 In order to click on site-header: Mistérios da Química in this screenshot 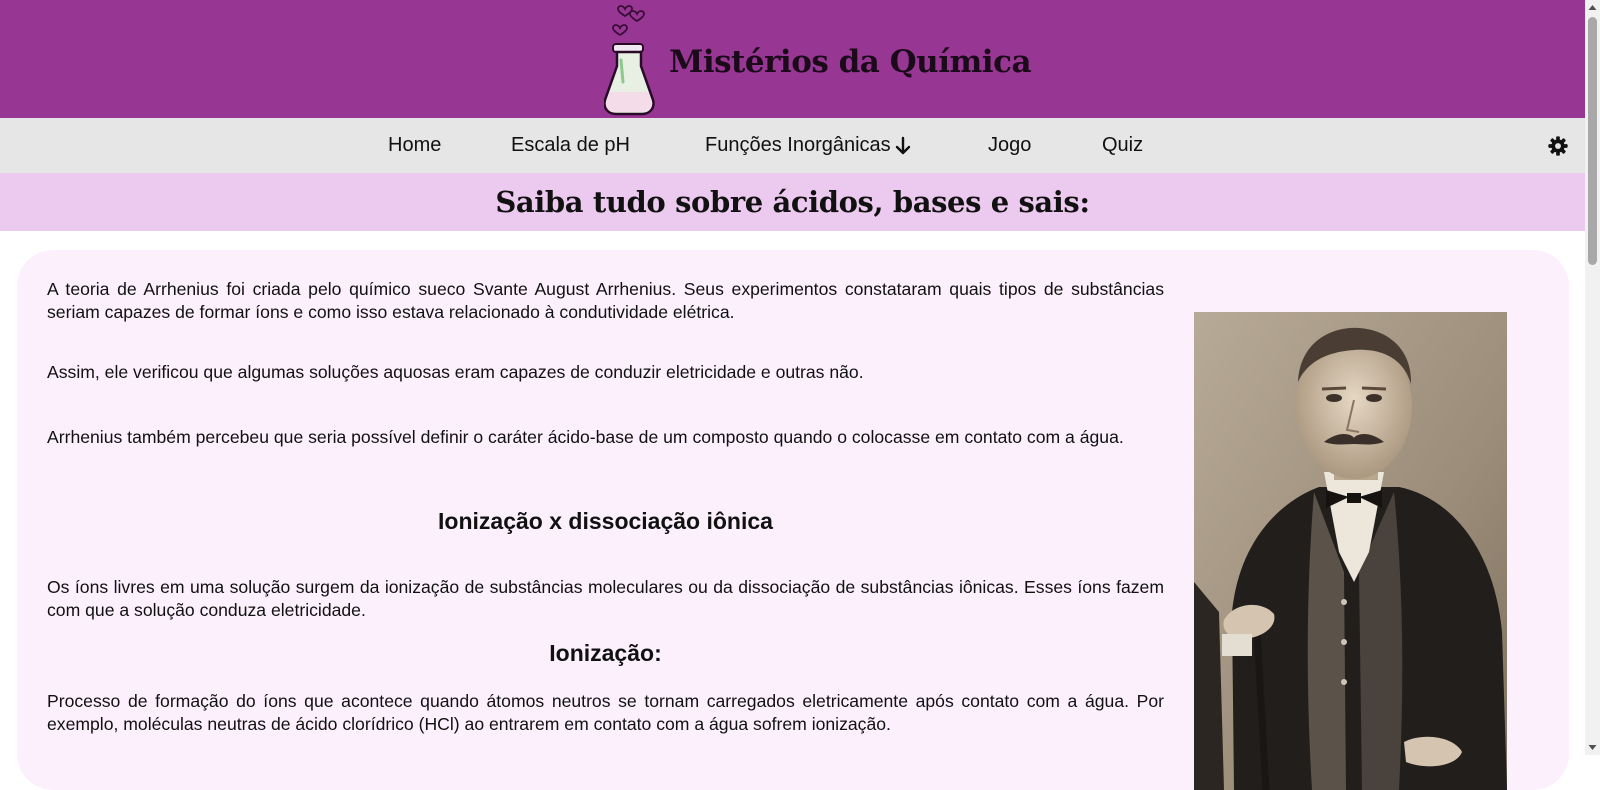, I will do `click(792, 59)`.